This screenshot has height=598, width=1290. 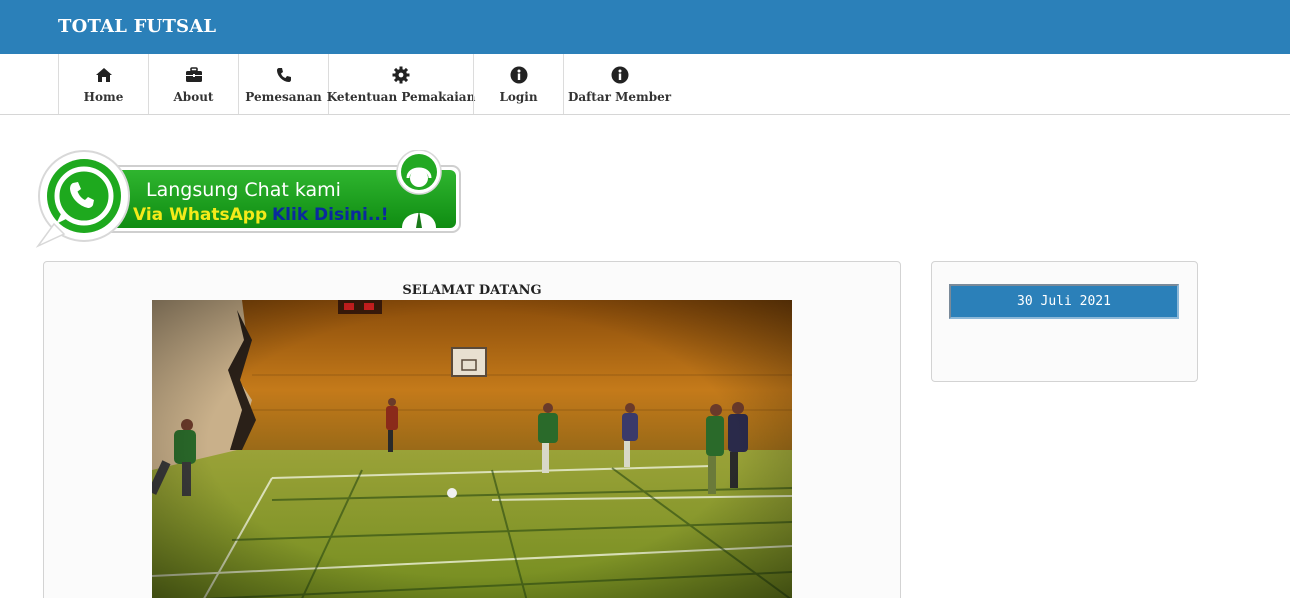 I want to click on nav-item-daftar-member: Daftar Member, so click(x=619, y=84).